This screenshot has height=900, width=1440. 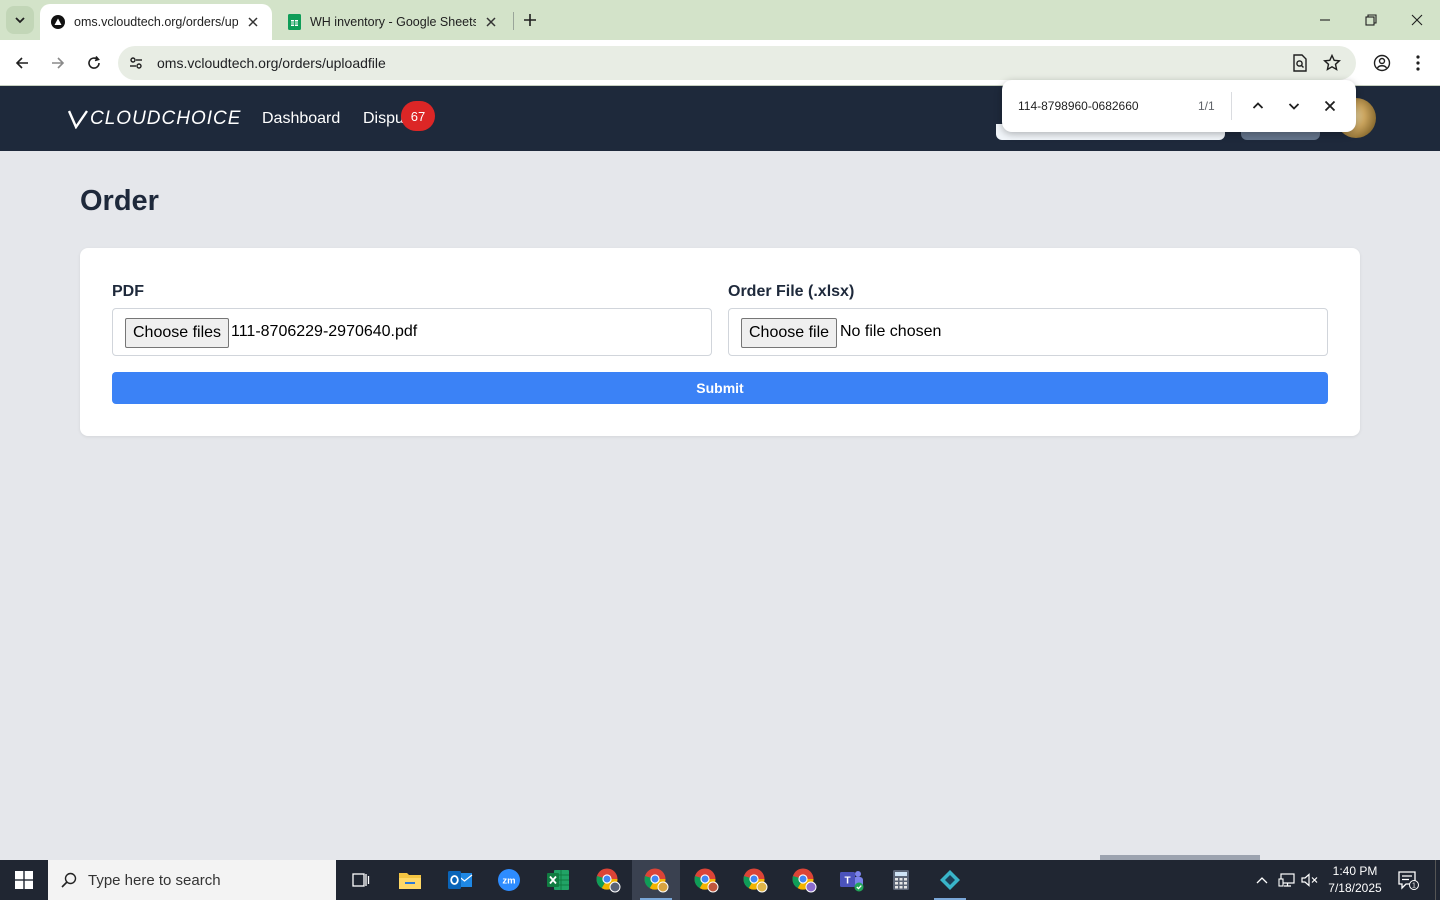 I want to click on search-icon, so click(x=69, y=880).